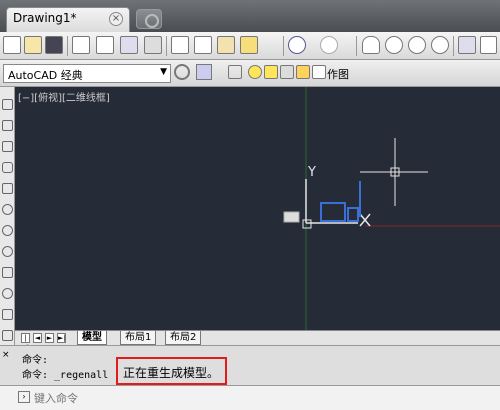  Describe the element at coordinates (149, 19) in the screenshot. I see `new-tab-button` at that location.